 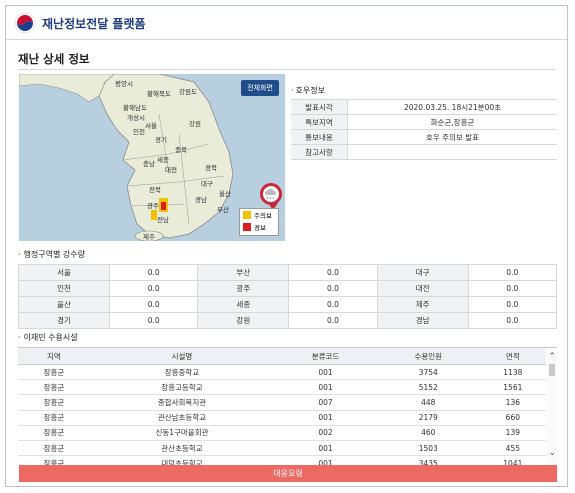 What do you see at coordinates (552, 453) in the screenshot?
I see `chevron-down-icon: ⌄` at bounding box center [552, 453].